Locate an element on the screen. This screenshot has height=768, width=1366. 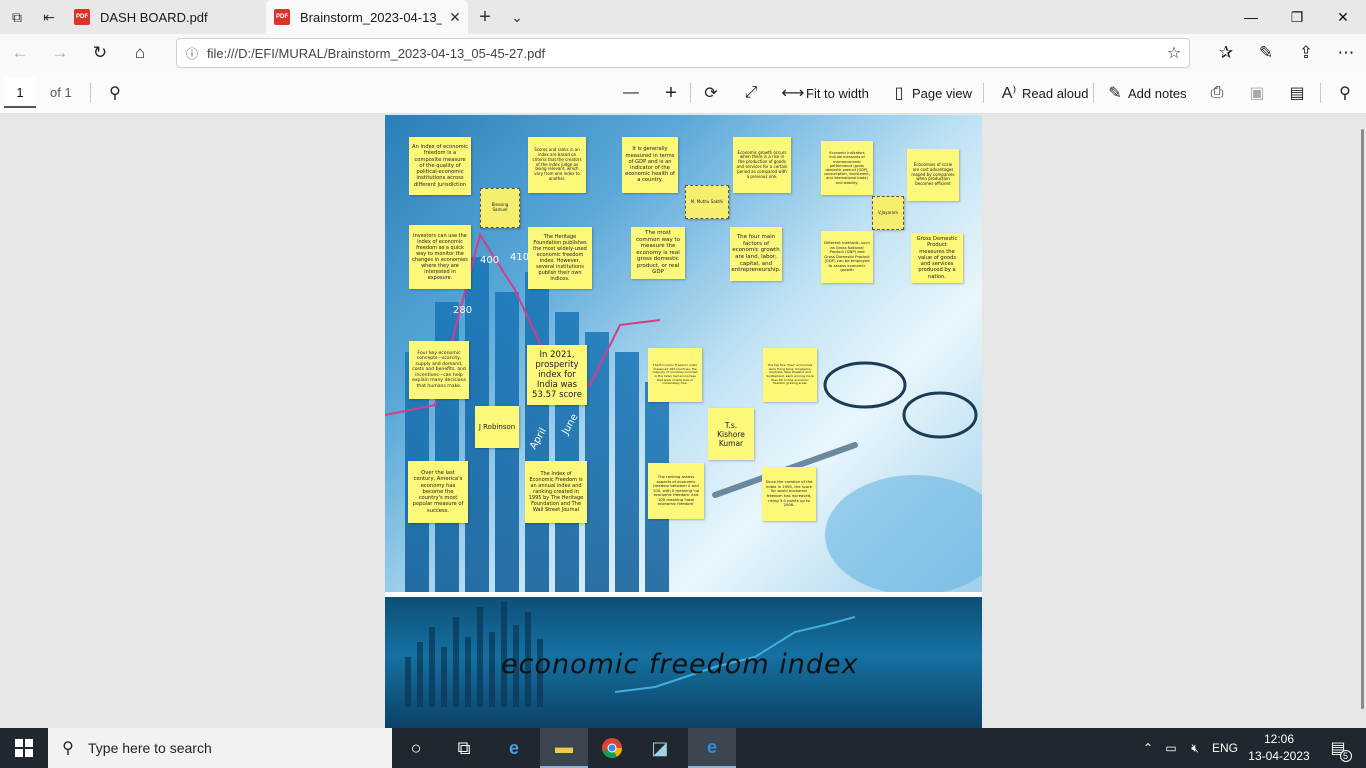
fit-to-width-label: Fit to width is located at coordinates (837, 93).